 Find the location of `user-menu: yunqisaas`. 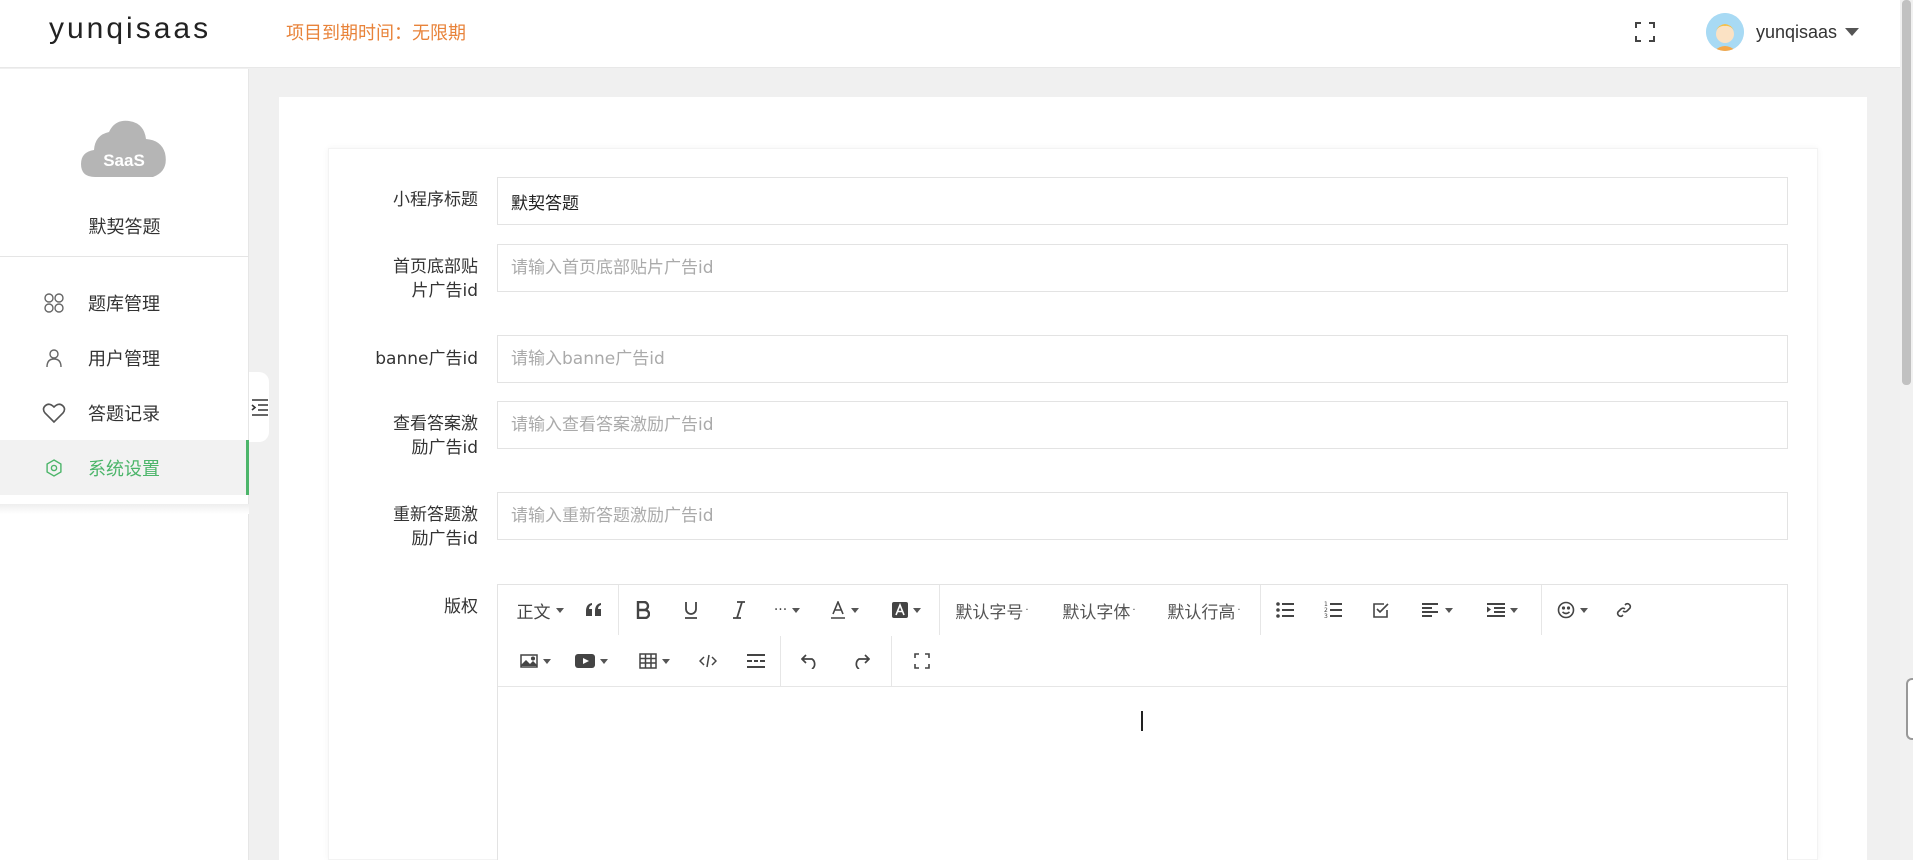

user-menu: yunqisaas is located at coordinates (1783, 32).